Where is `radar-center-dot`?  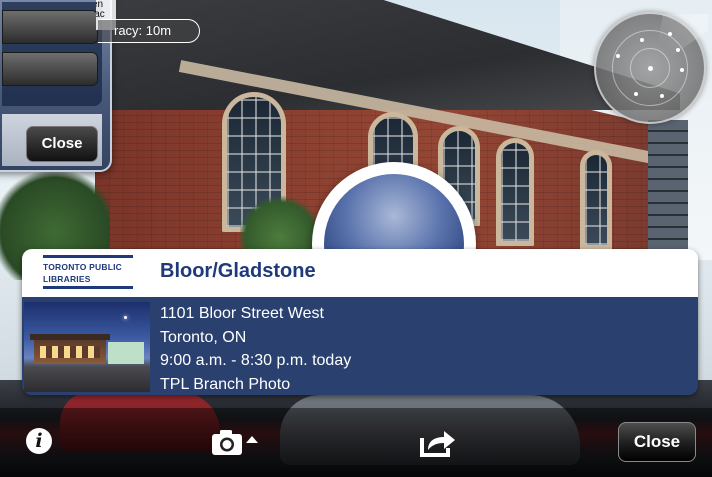
radar-center-dot is located at coordinates (650, 68).